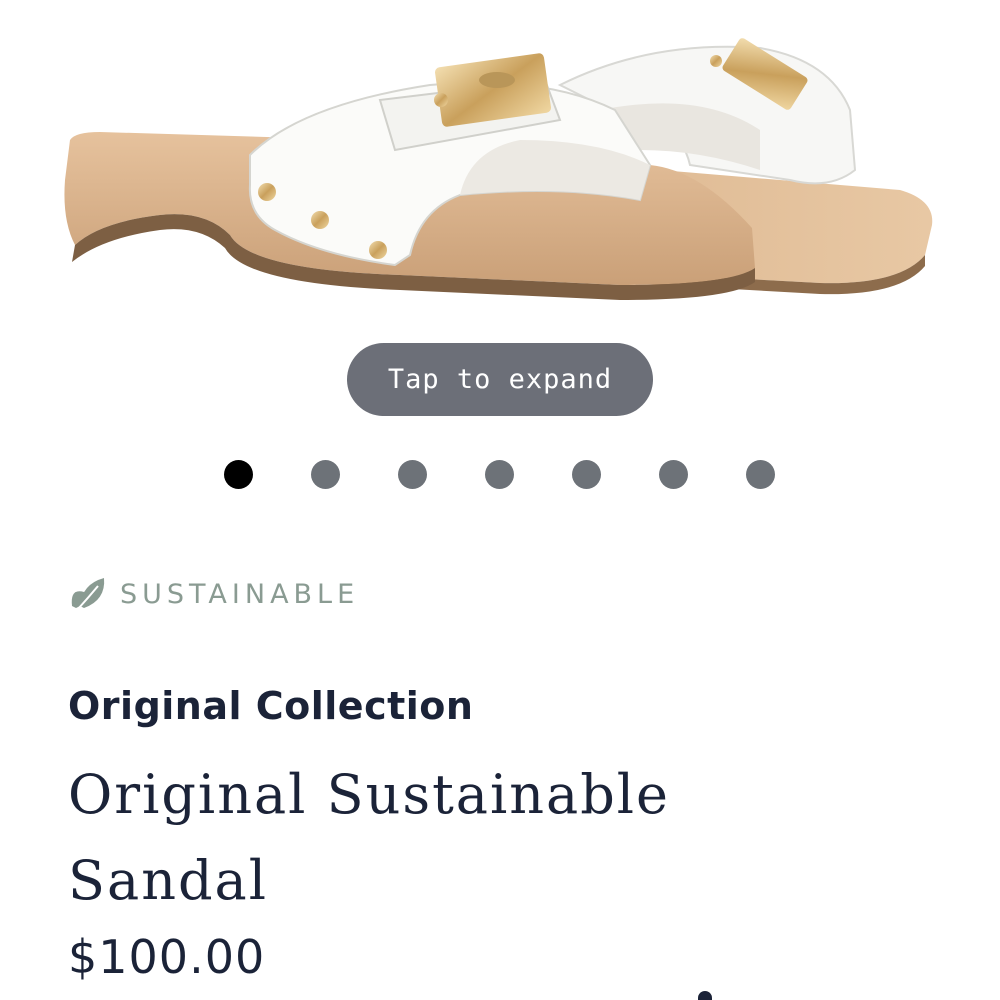 The image size is (1000, 1000). Describe the element at coordinates (270, 706) in the screenshot. I see `collection-name: Original Collection` at that location.